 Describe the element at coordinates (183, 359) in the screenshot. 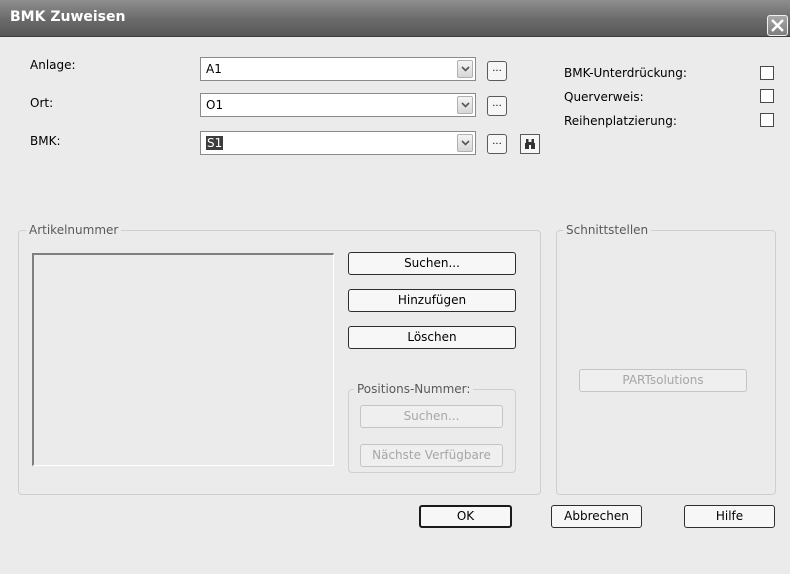

I see `artikelnummer-listbox` at that location.